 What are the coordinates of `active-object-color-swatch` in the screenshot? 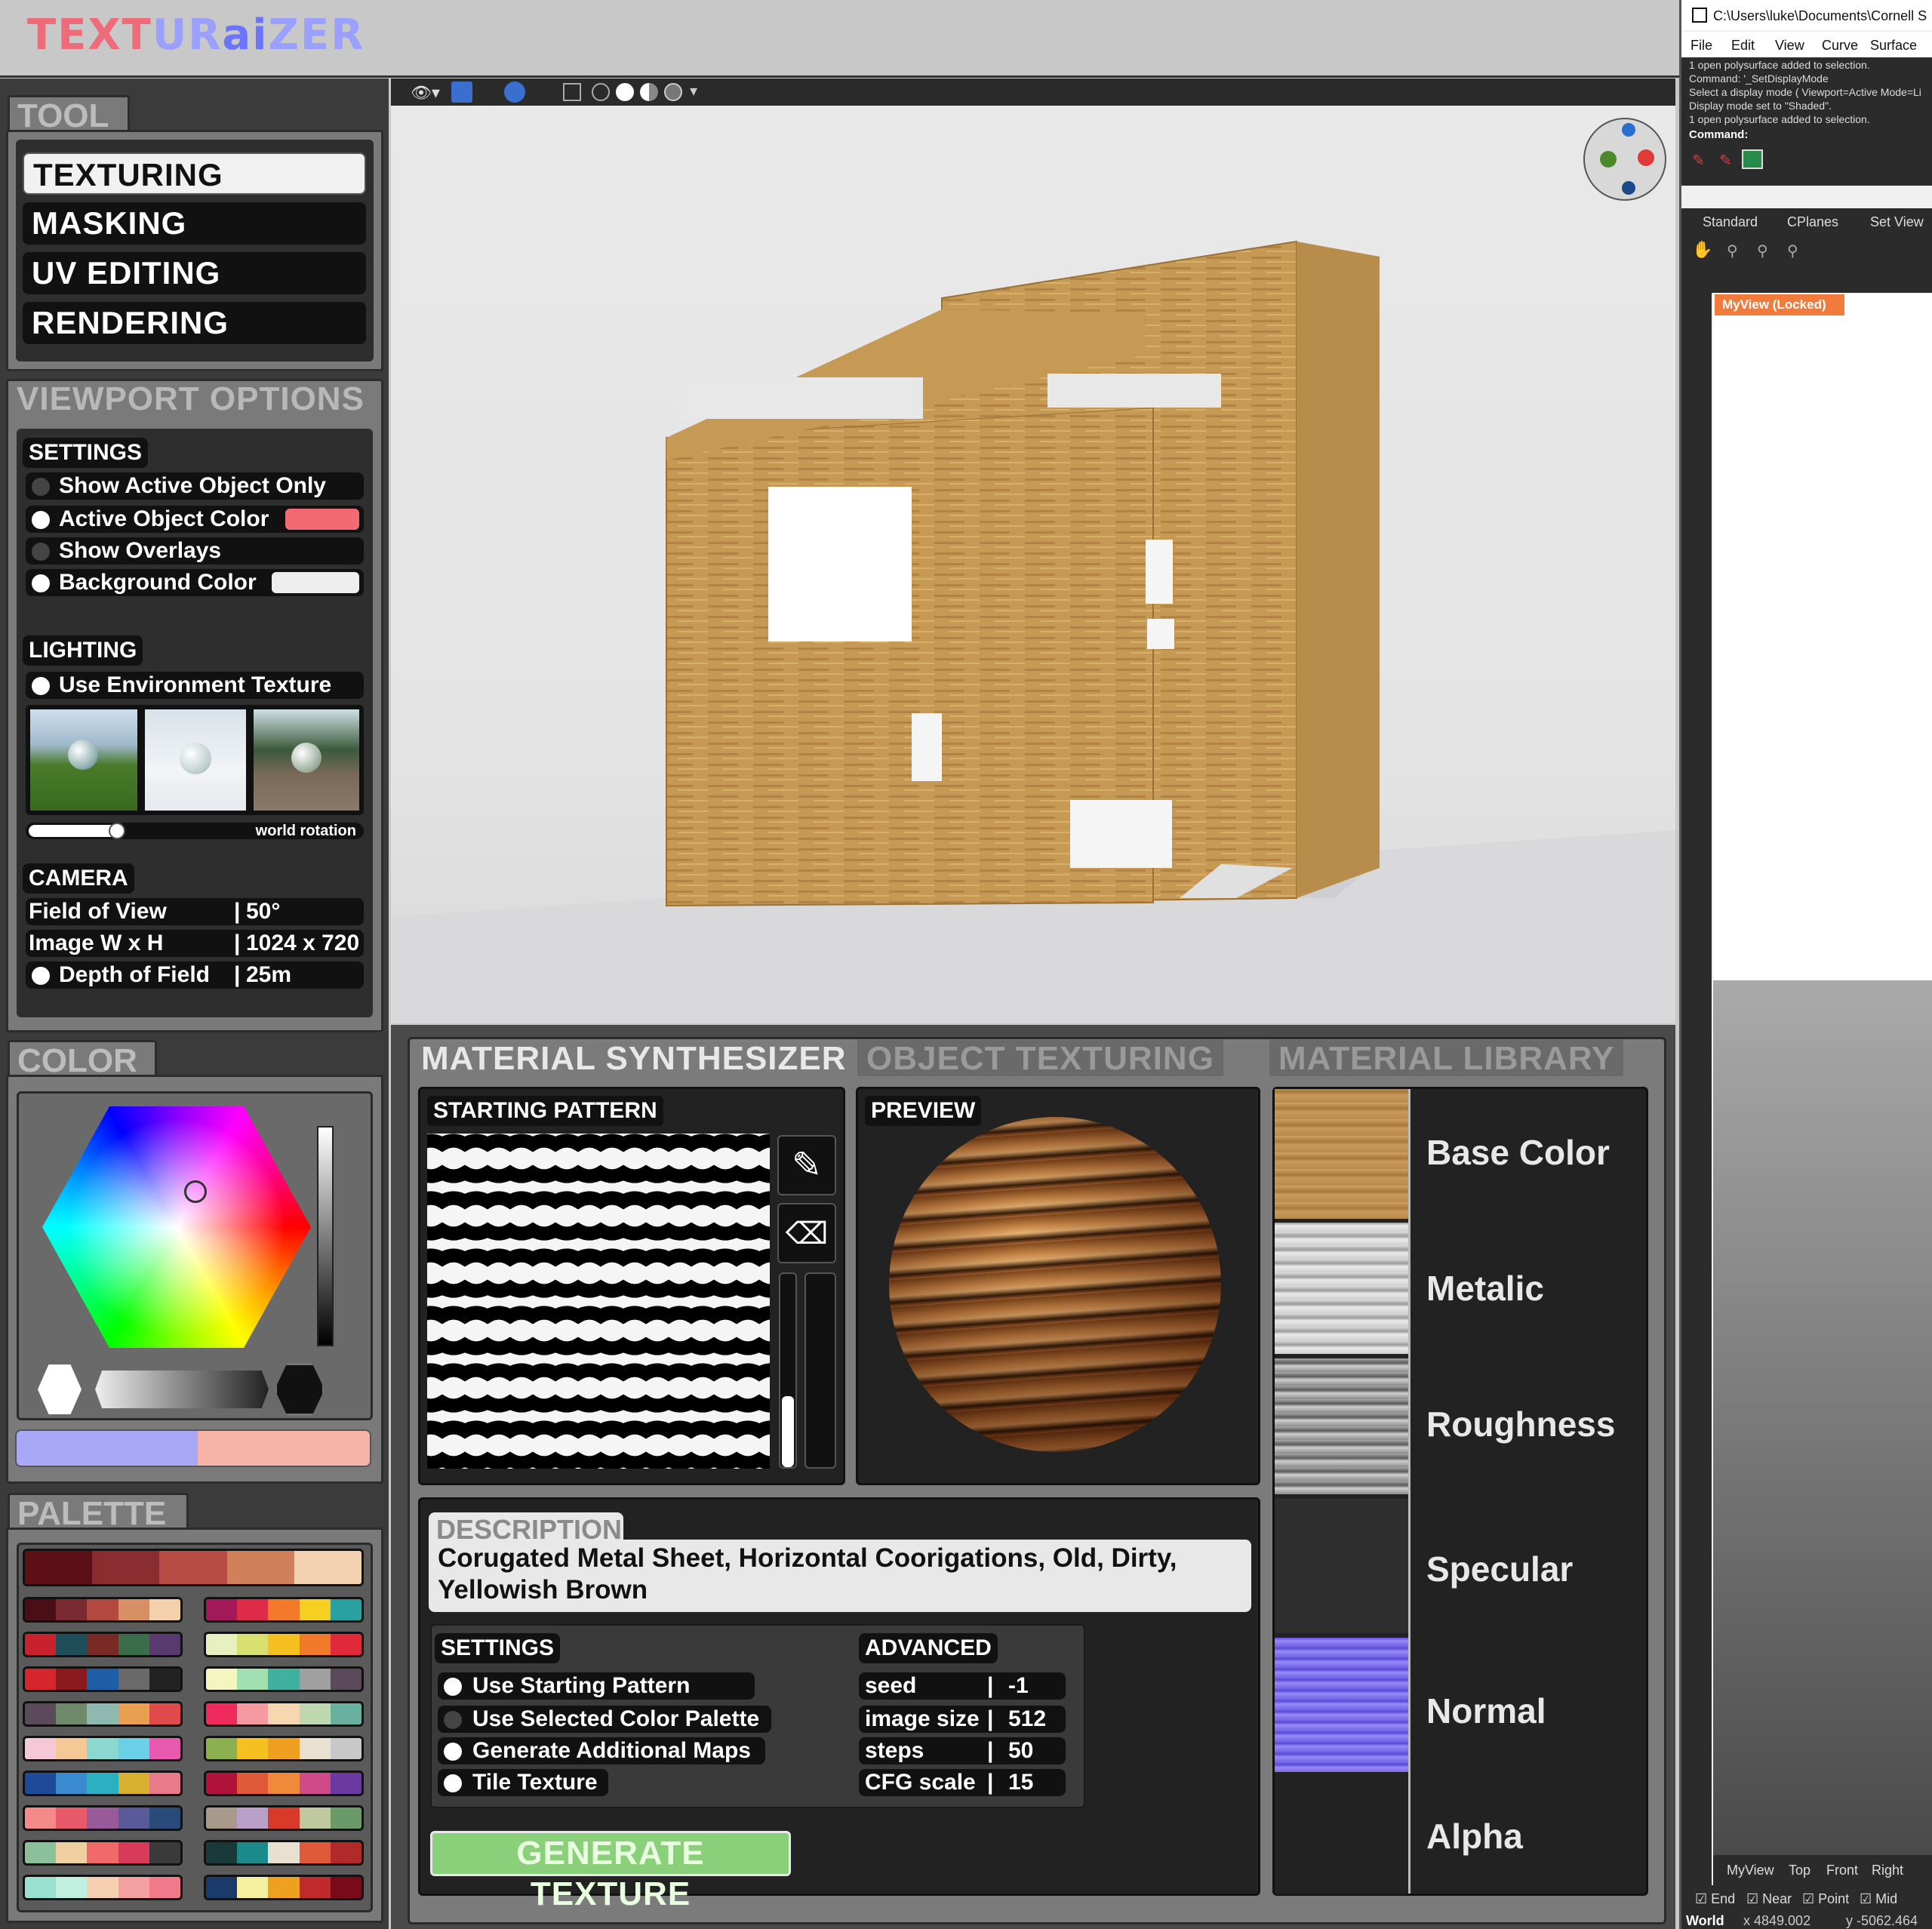 It's located at (322, 519).